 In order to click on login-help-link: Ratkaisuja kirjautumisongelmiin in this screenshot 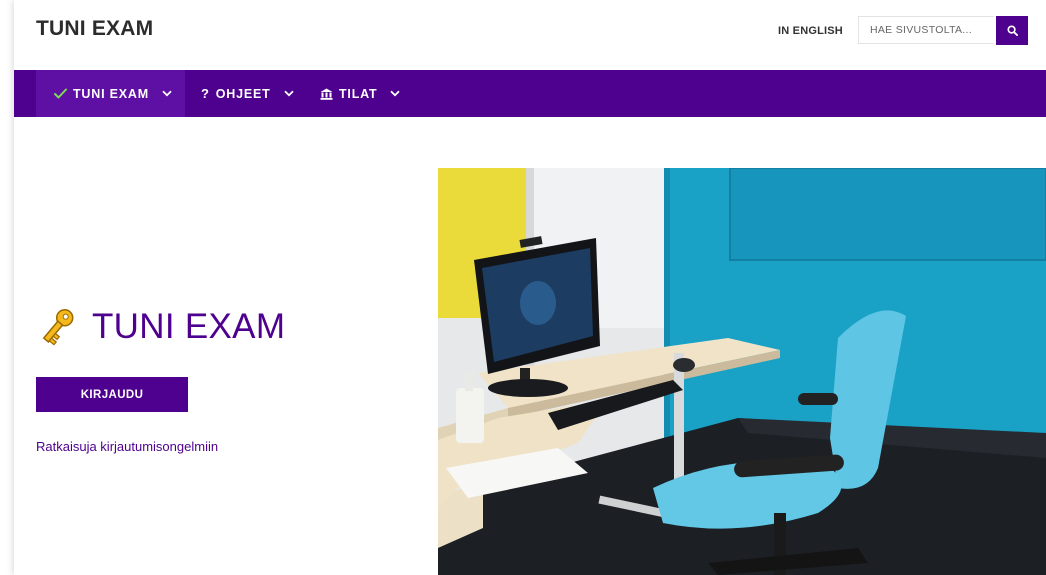, I will do `click(127, 446)`.